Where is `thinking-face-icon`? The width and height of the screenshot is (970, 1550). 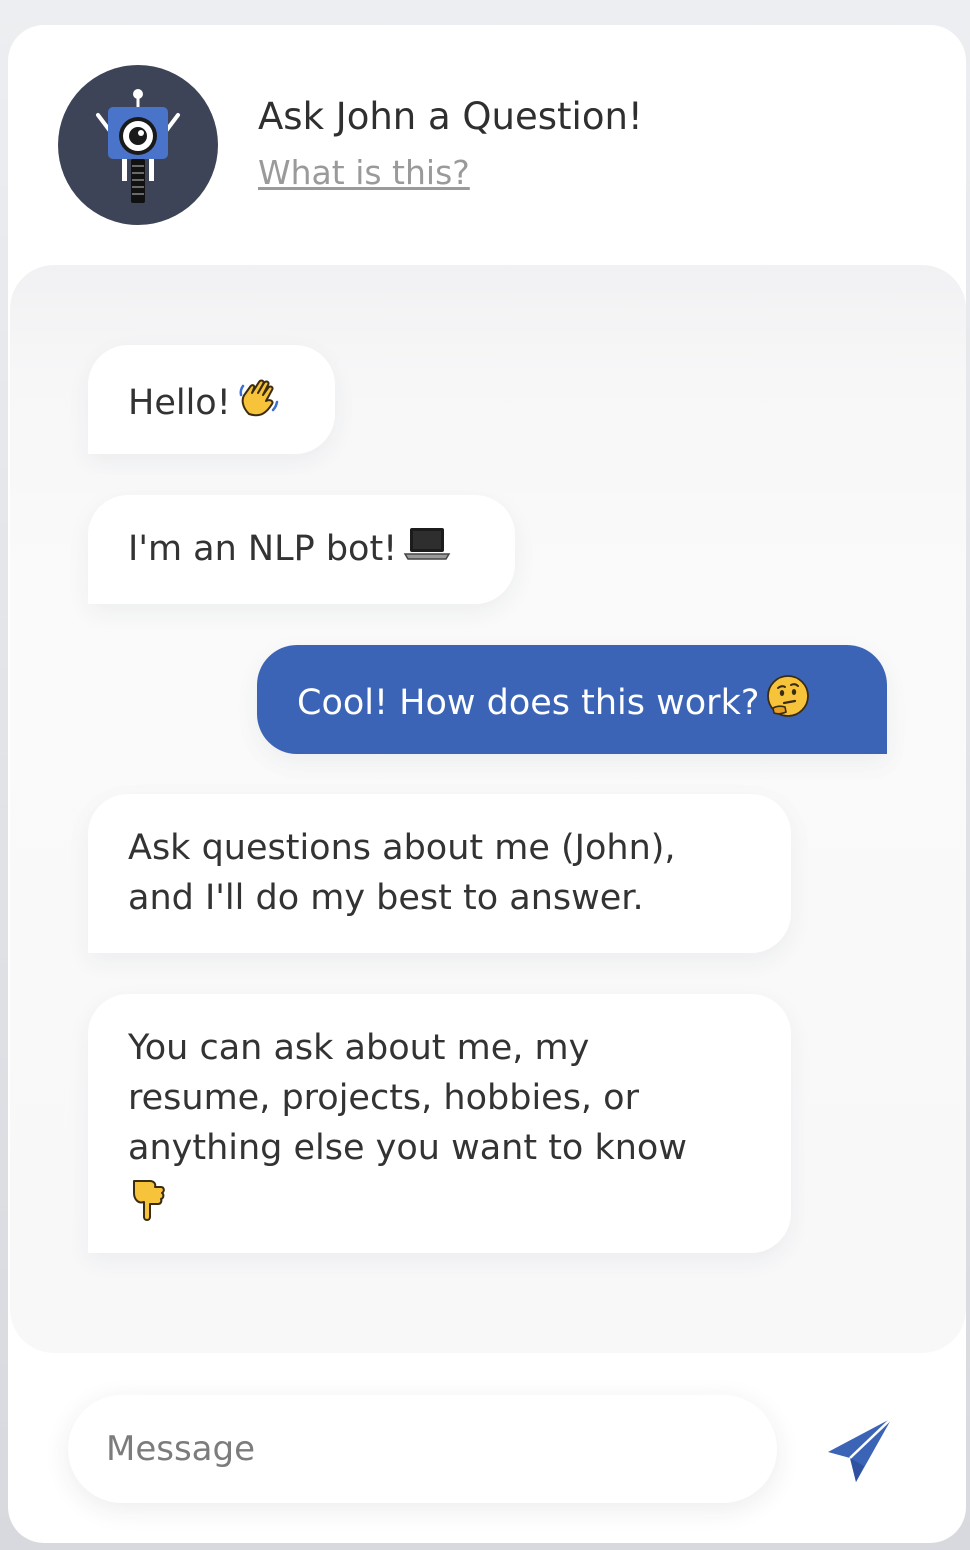 thinking-face-icon is located at coordinates (788, 704).